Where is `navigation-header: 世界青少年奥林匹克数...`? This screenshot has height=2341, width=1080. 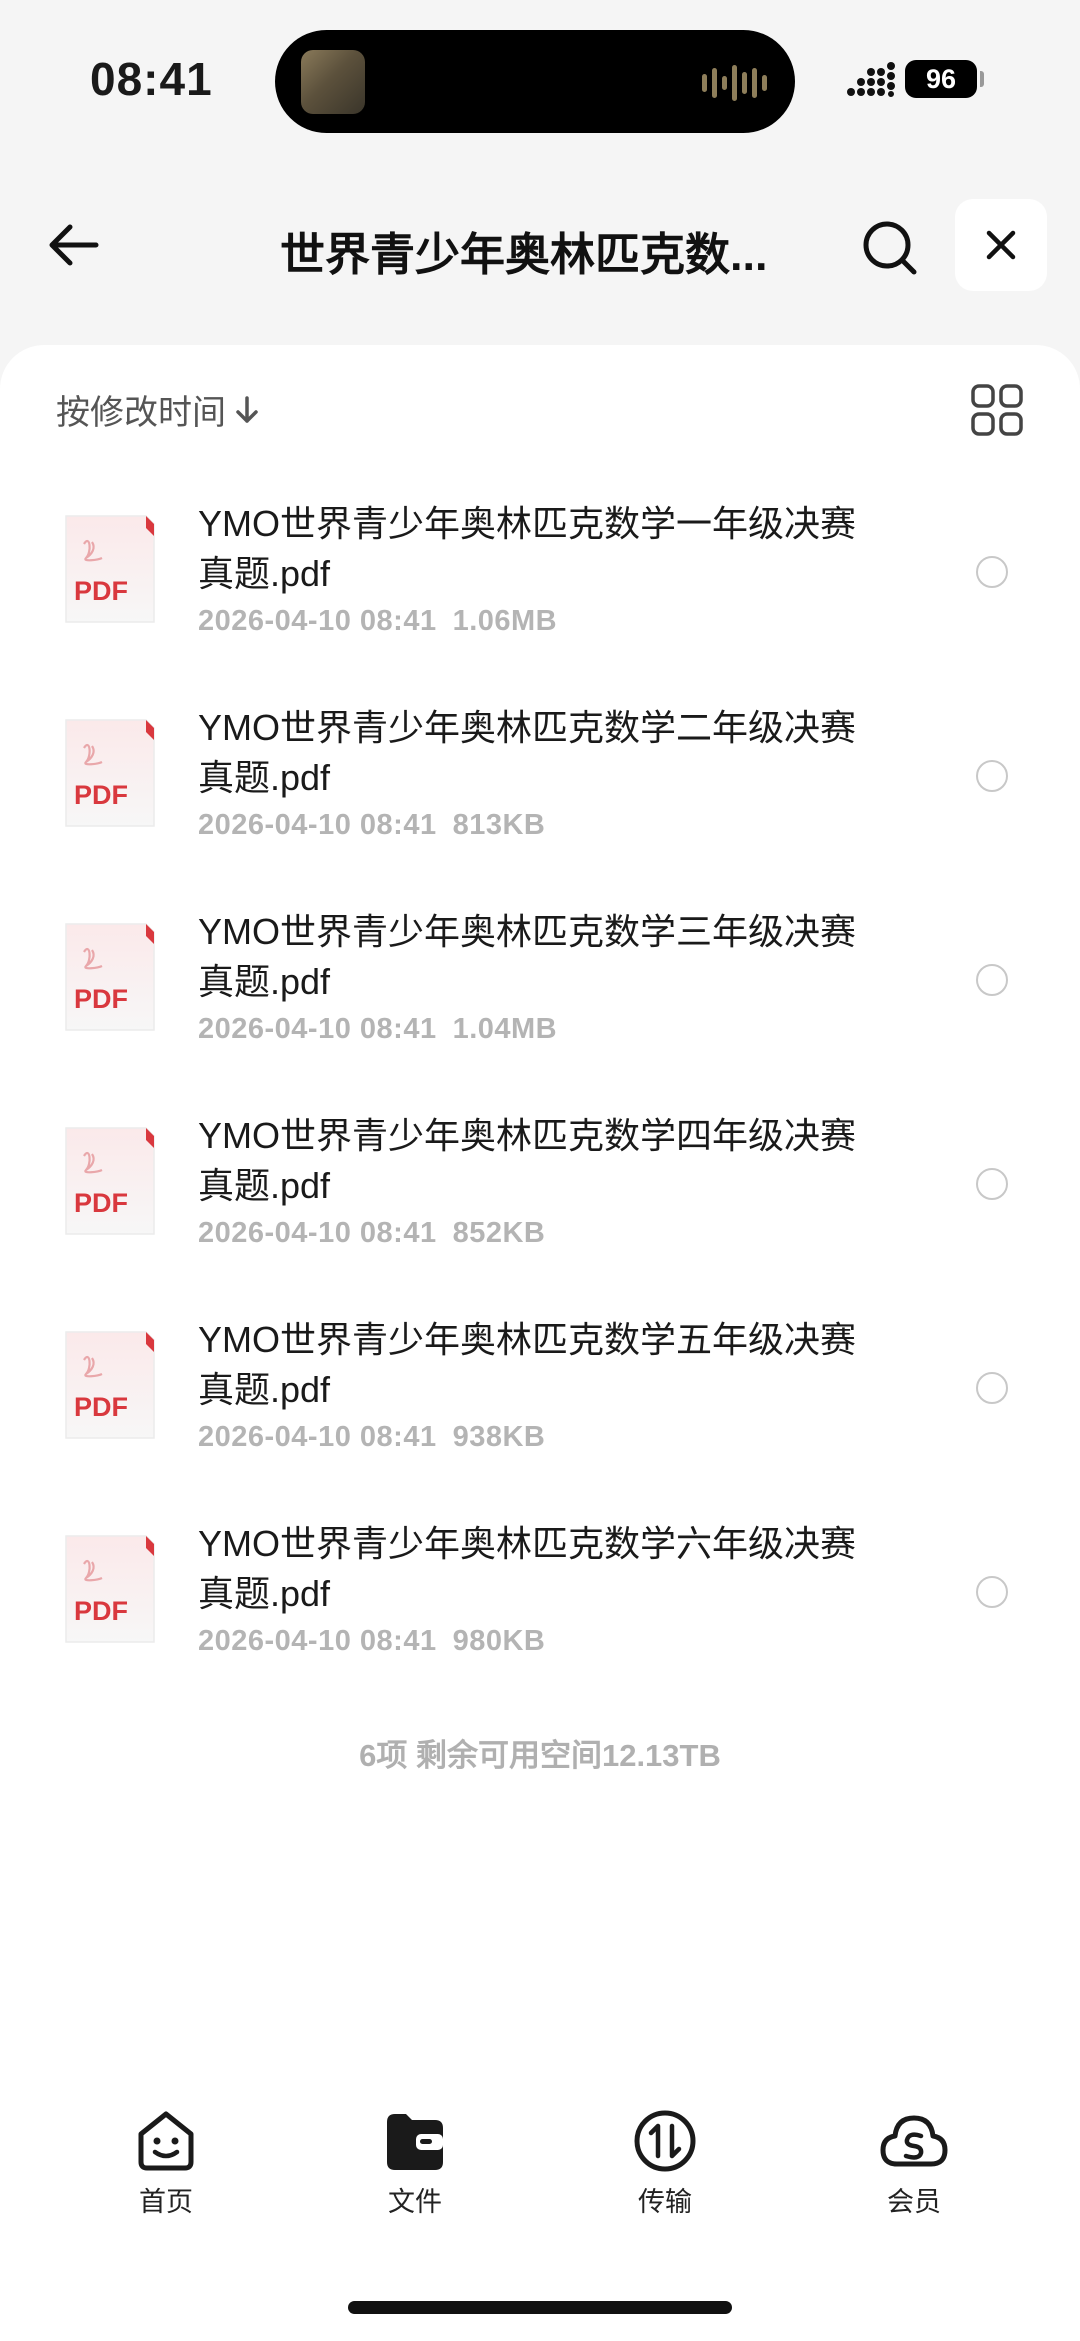
navigation-header: 世界青少年奥林匹克数... is located at coordinates (540, 245).